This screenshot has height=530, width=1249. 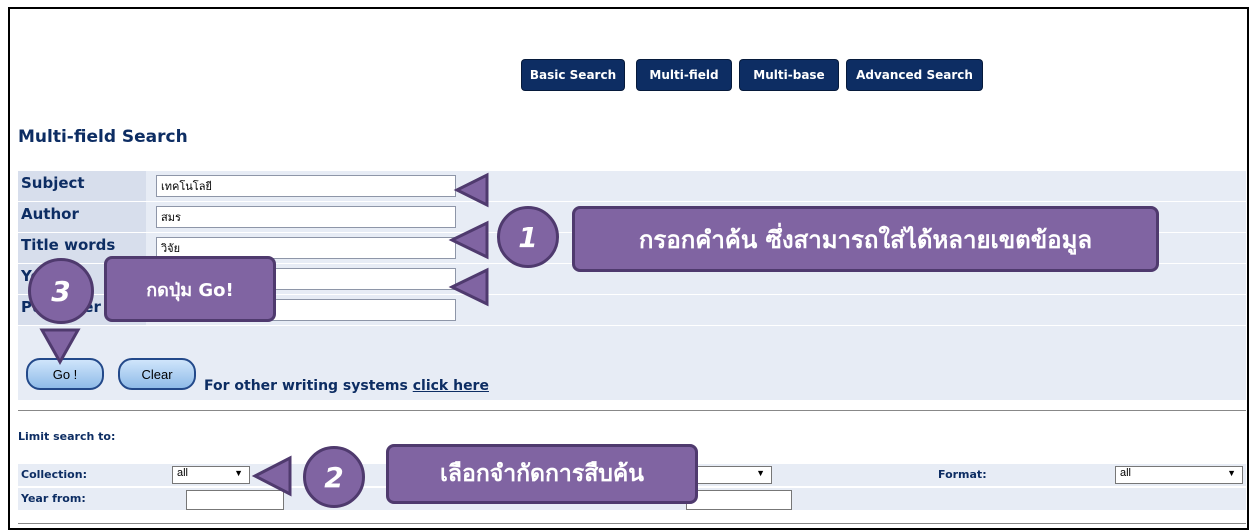 I want to click on arrow-go-icon, so click(x=60, y=347).